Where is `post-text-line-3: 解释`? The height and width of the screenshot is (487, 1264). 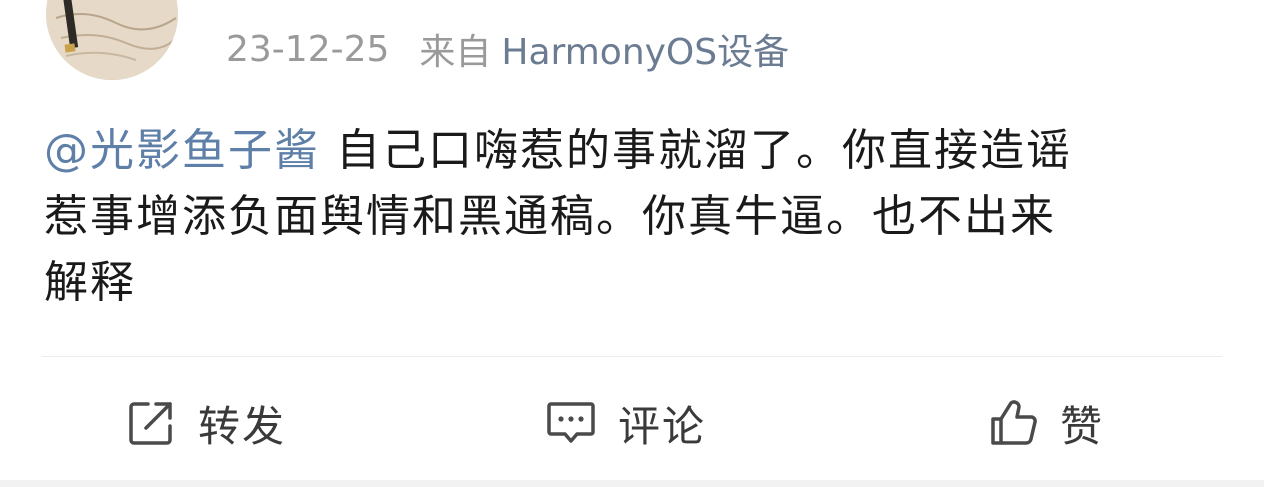
post-text-line-3: 解释 is located at coordinates (90, 282).